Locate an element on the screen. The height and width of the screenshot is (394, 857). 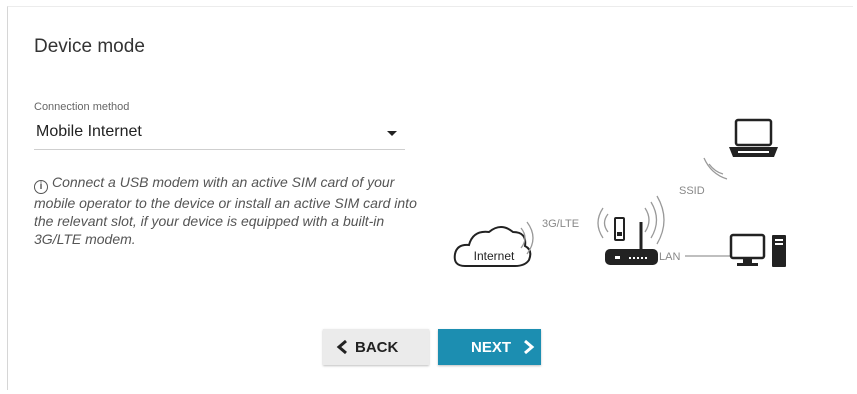
lan-label: LAN is located at coordinates (669, 257).